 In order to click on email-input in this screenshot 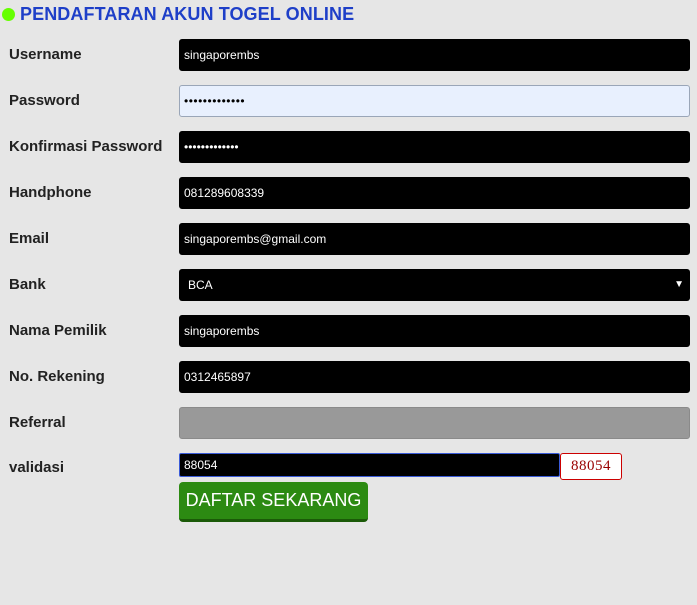, I will do `click(434, 239)`.